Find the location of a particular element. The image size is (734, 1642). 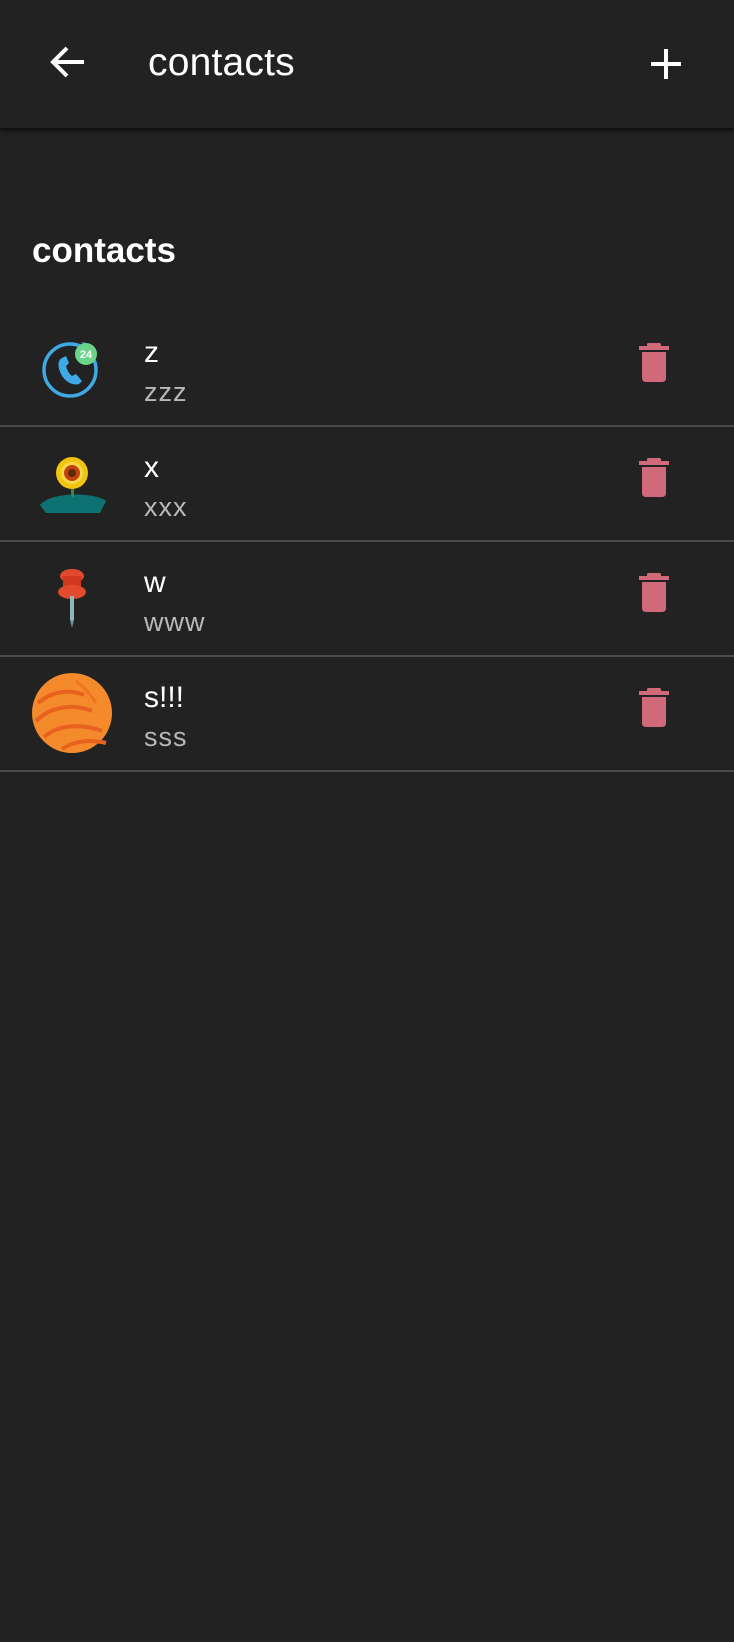

back-button is located at coordinates (68, 62).